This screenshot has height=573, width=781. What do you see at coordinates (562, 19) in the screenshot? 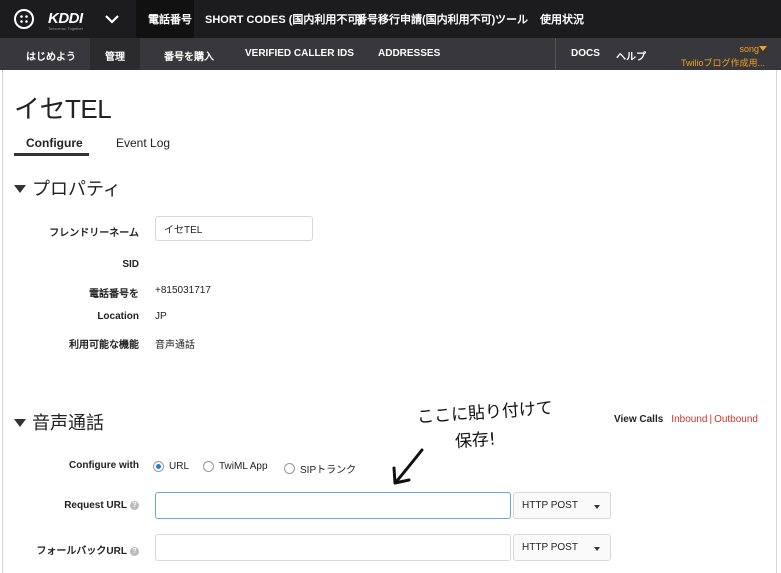
I see `nav-usage: 使用状況` at bounding box center [562, 19].